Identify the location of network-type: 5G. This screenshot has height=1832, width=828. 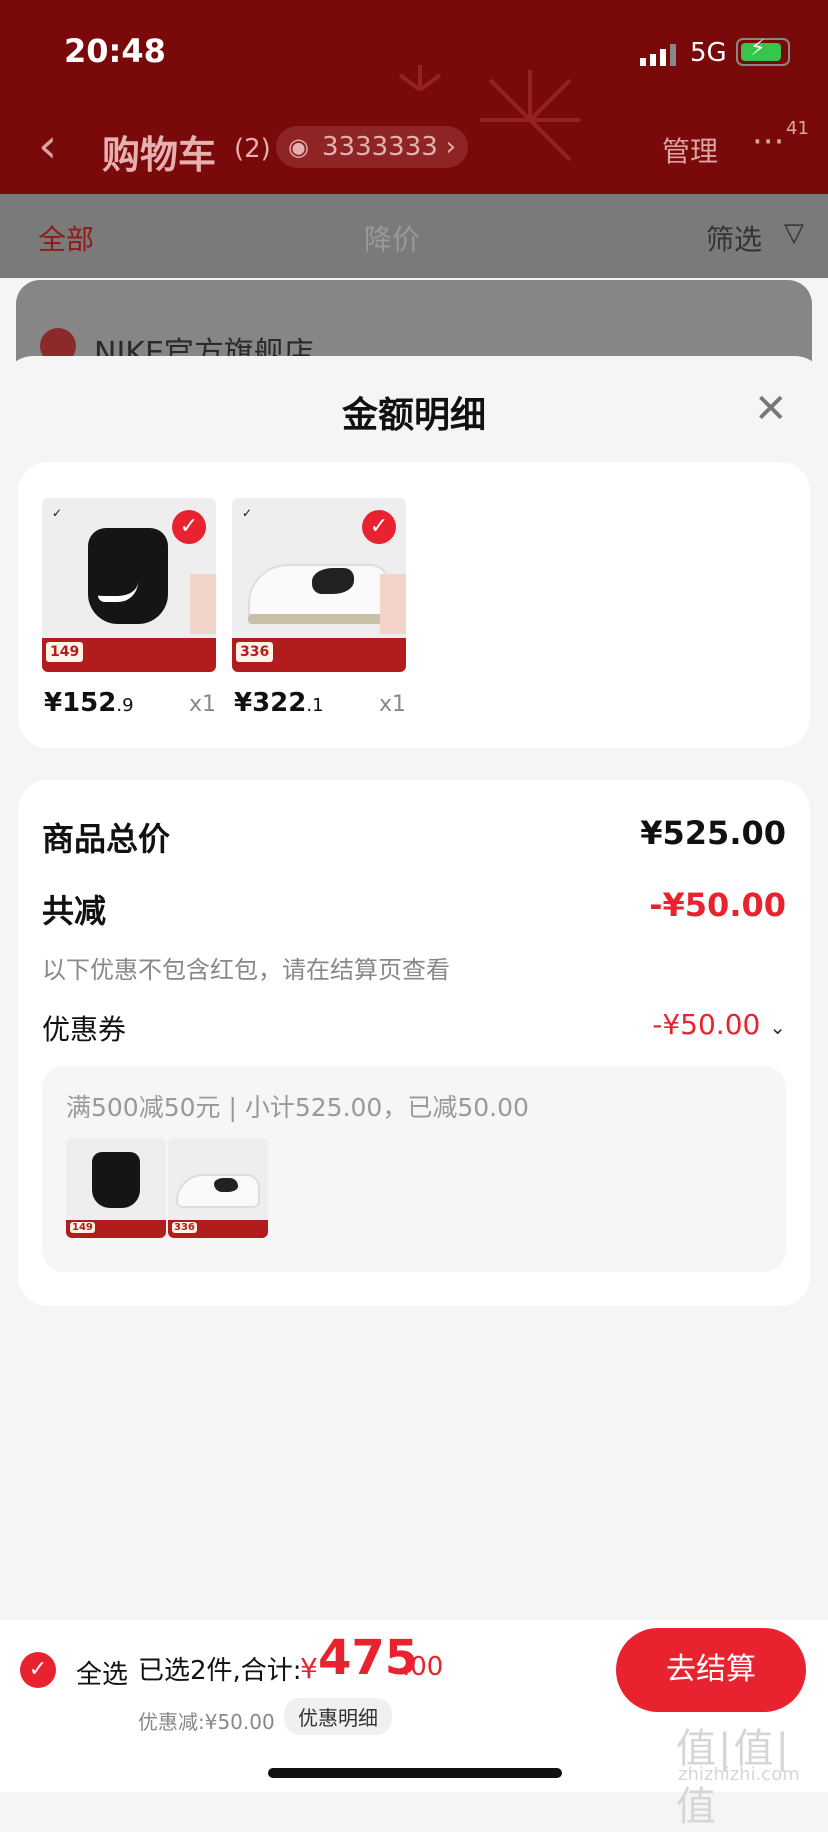
(708, 53).